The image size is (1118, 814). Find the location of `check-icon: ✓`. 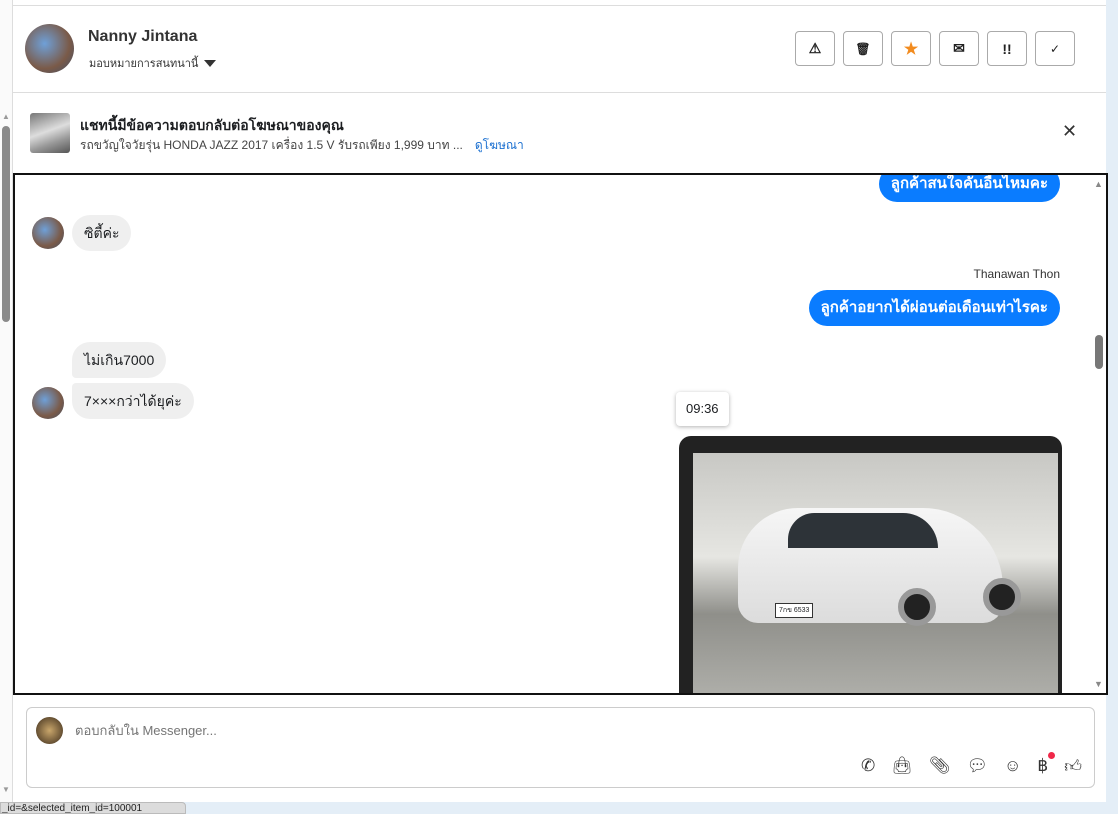

check-icon: ✓ is located at coordinates (1055, 48).